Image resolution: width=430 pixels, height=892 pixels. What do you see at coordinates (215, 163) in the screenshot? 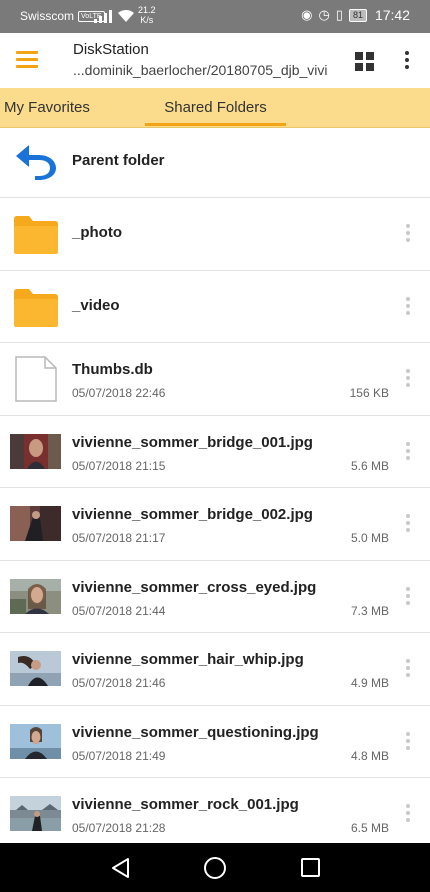
I see `parent-folder-row: Parent folder` at bounding box center [215, 163].